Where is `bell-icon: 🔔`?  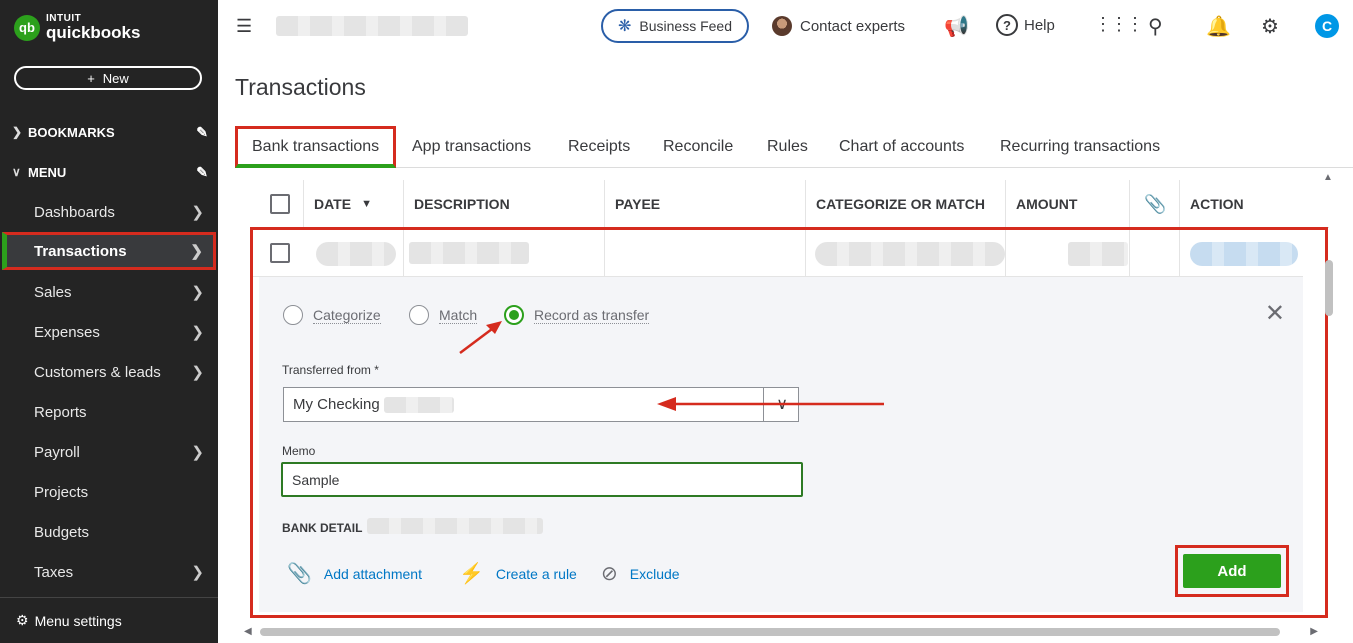
bell-icon: 🔔 is located at coordinates (1218, 26).